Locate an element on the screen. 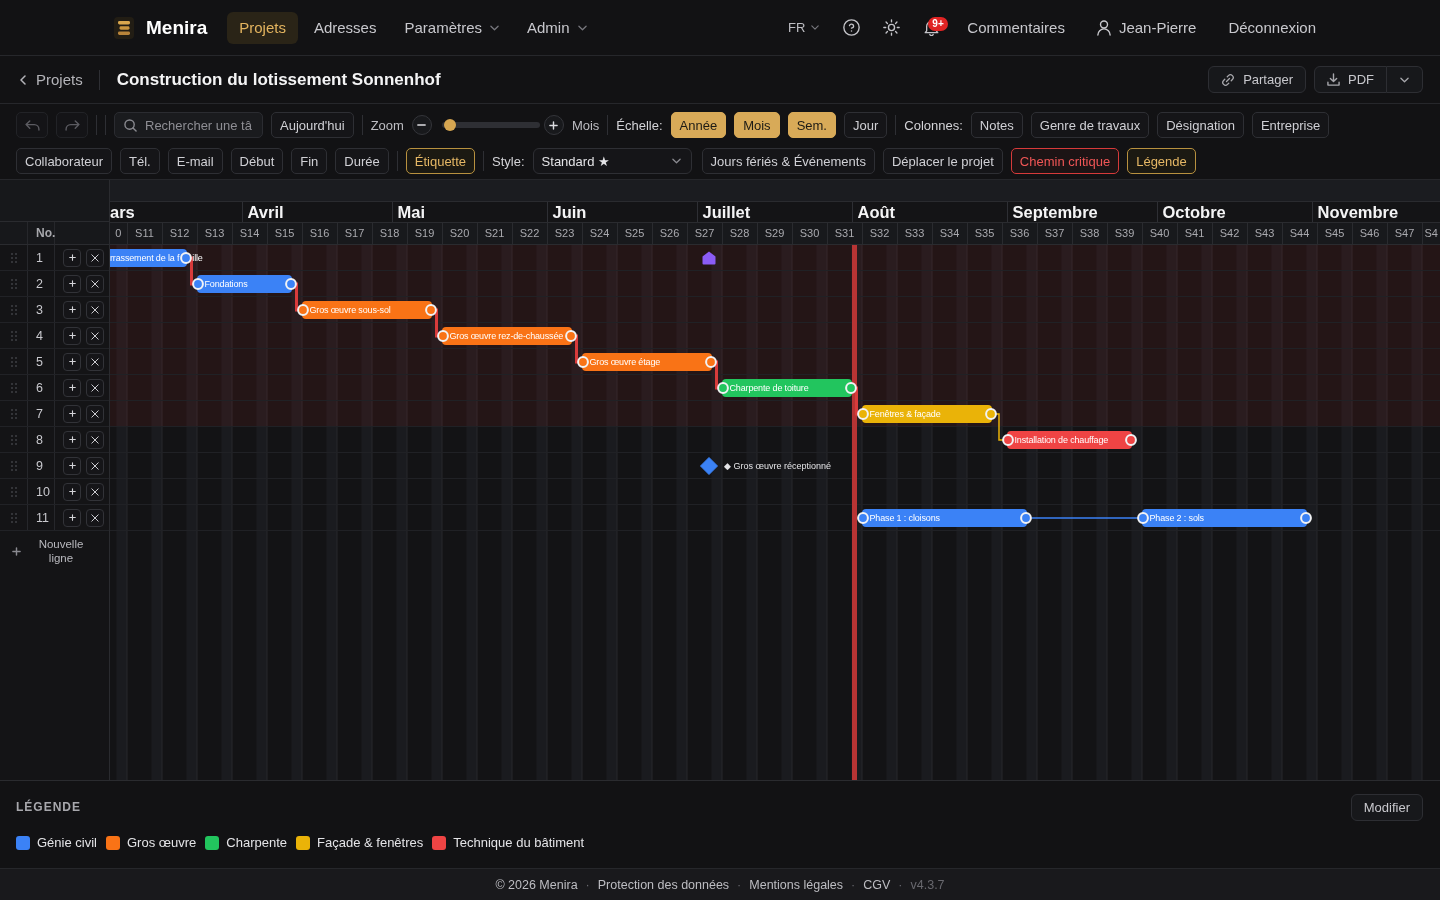 The image size is (1440, 900). scale-option-button: Année is located at coordinates (698, 125).